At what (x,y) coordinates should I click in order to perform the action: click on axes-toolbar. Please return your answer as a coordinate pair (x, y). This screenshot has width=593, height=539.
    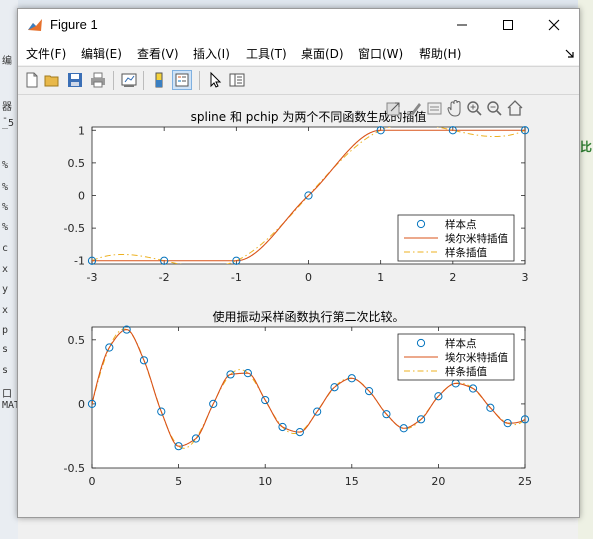
    Looking at the image, I should click on (454, 108).